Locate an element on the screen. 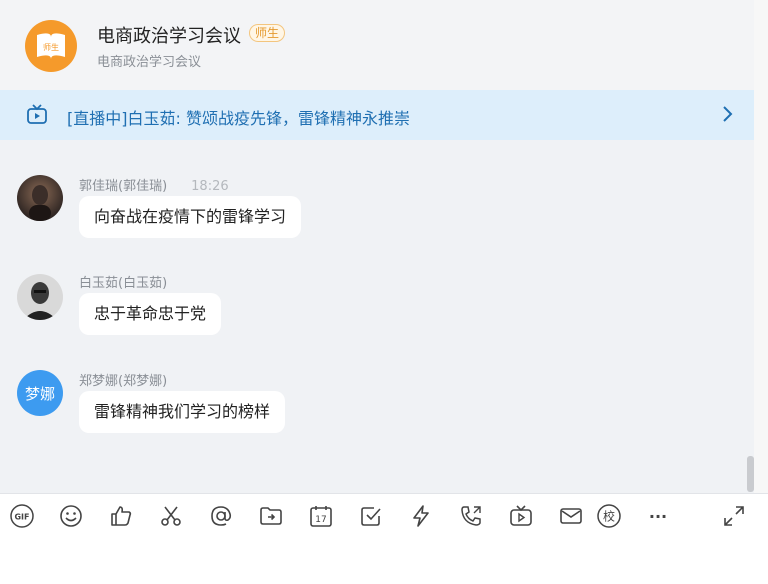 The image size is (768, 584). smiley-icon is located at coordinates (71, 516).